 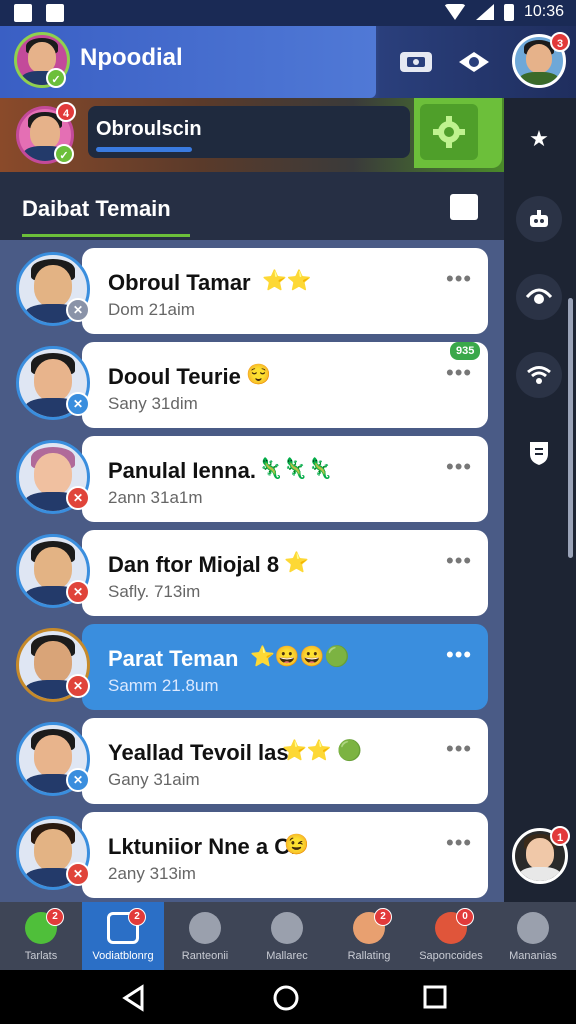 What do you see at coordinates (96, 208) in the screenshot?
I see `section-title: Daibat Temain` at bounding box center [96, 208].